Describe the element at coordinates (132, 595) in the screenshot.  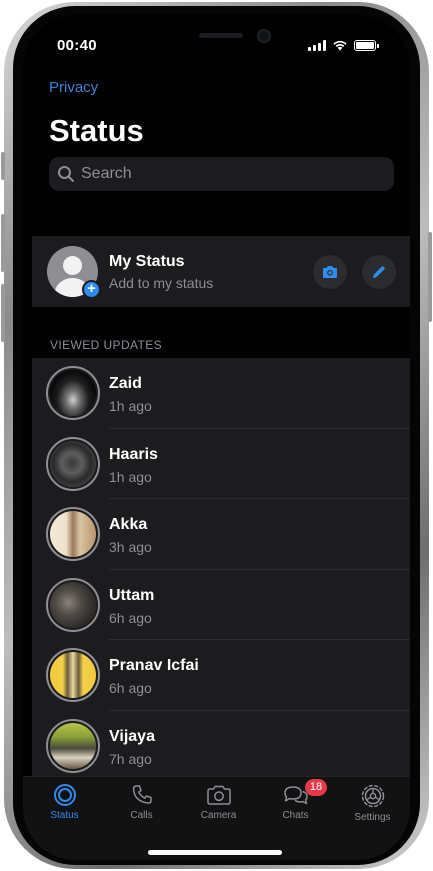
I see `contact-name: Uttam` at that location.